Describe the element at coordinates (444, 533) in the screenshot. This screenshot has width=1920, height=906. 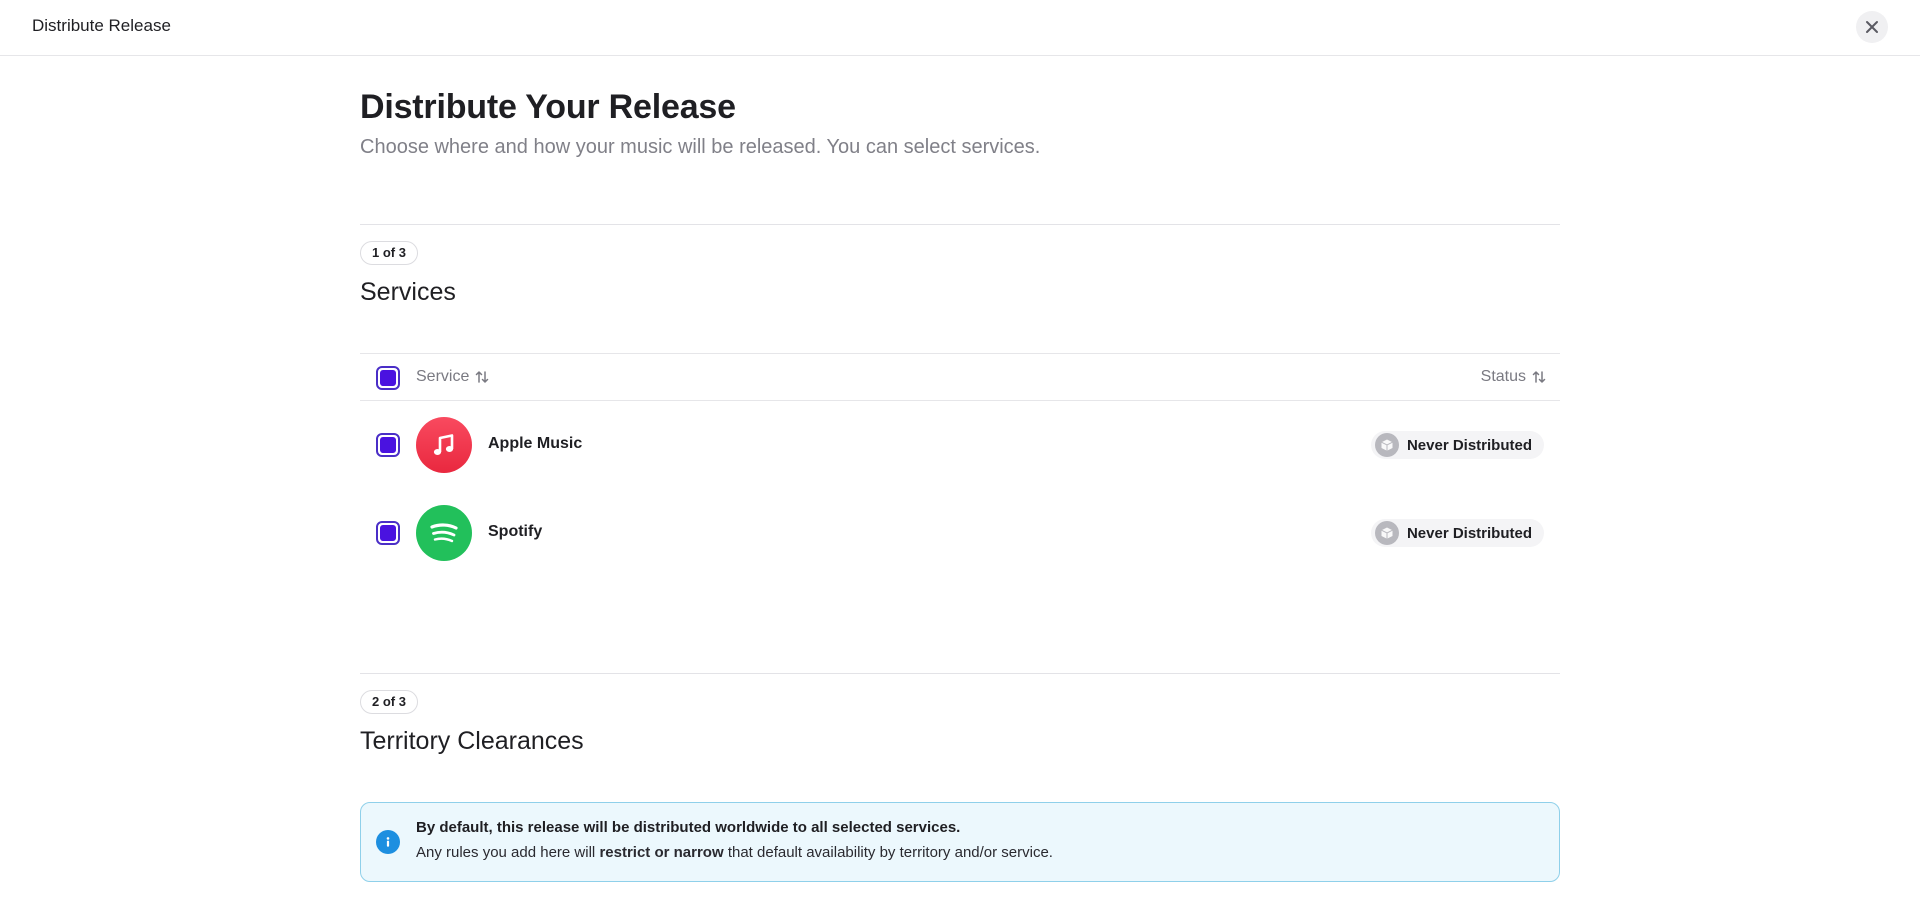
I see `spotify-icon` at that location.